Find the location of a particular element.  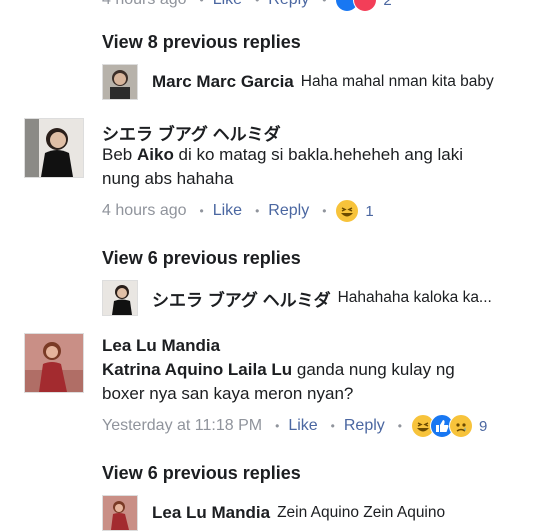

reply-author: Lea Lu Mandia is located at coordinates (211, 513).